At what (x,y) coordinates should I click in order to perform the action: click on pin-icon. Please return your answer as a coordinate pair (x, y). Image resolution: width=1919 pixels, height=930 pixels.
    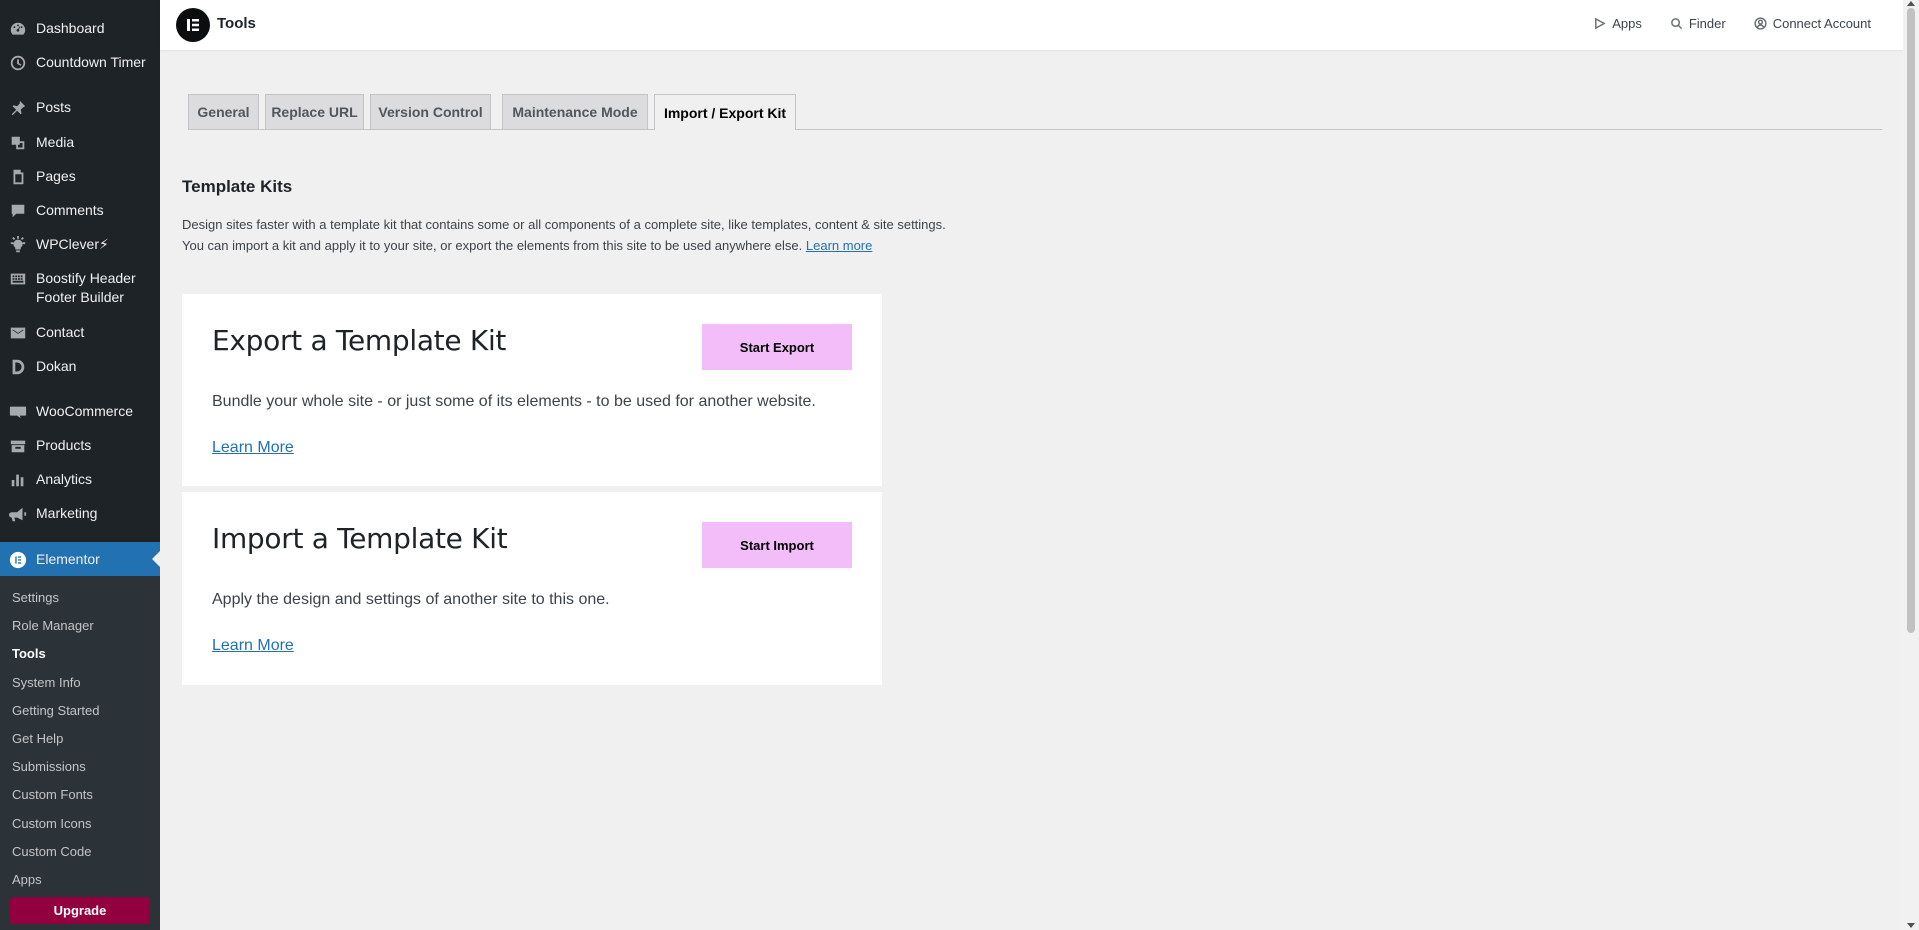
    Looking at the image, I should click on (18, 107).